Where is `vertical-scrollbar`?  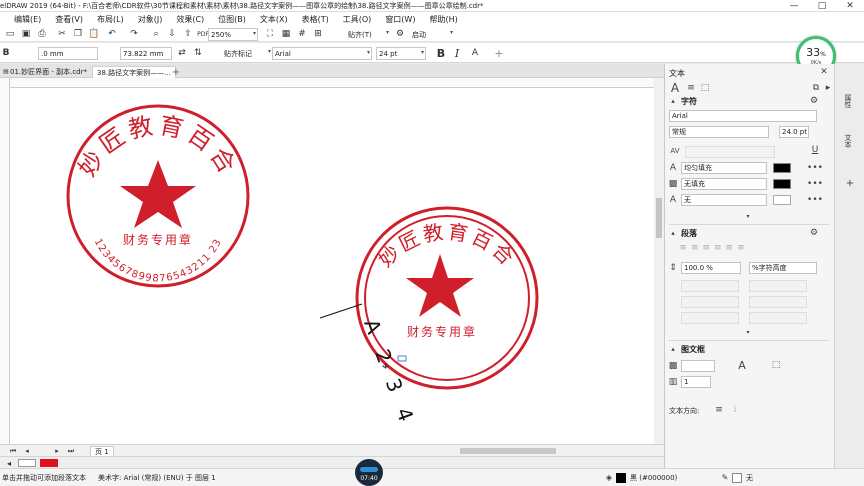
vertical-scrollbar is located at coordinates (659, 261).